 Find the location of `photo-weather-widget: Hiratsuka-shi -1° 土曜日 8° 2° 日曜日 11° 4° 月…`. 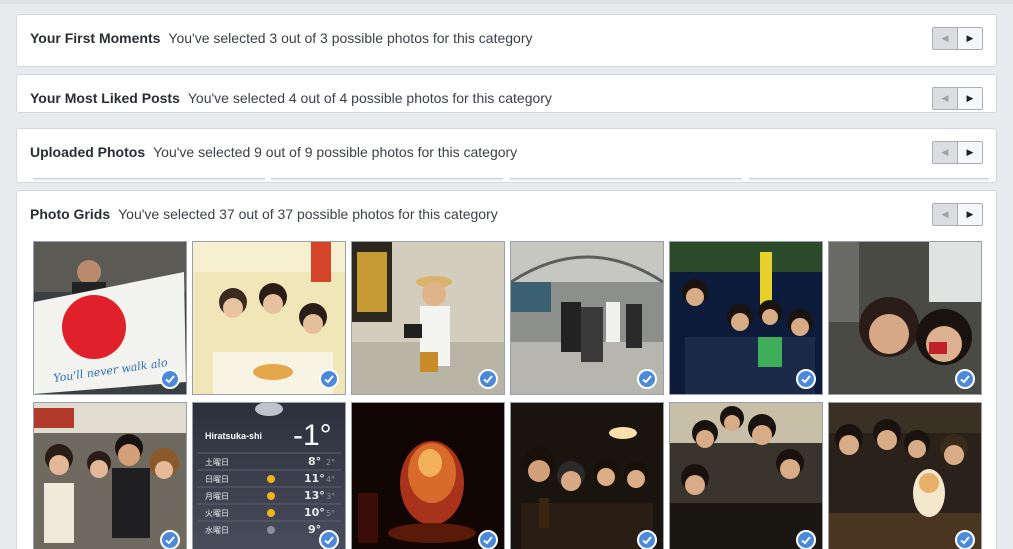

photo-weather-widget: Hiratsuka-shi -1° 土曜日 8° 2° 日曜日 11° 4° 月… is located at coordinates (269, 476).